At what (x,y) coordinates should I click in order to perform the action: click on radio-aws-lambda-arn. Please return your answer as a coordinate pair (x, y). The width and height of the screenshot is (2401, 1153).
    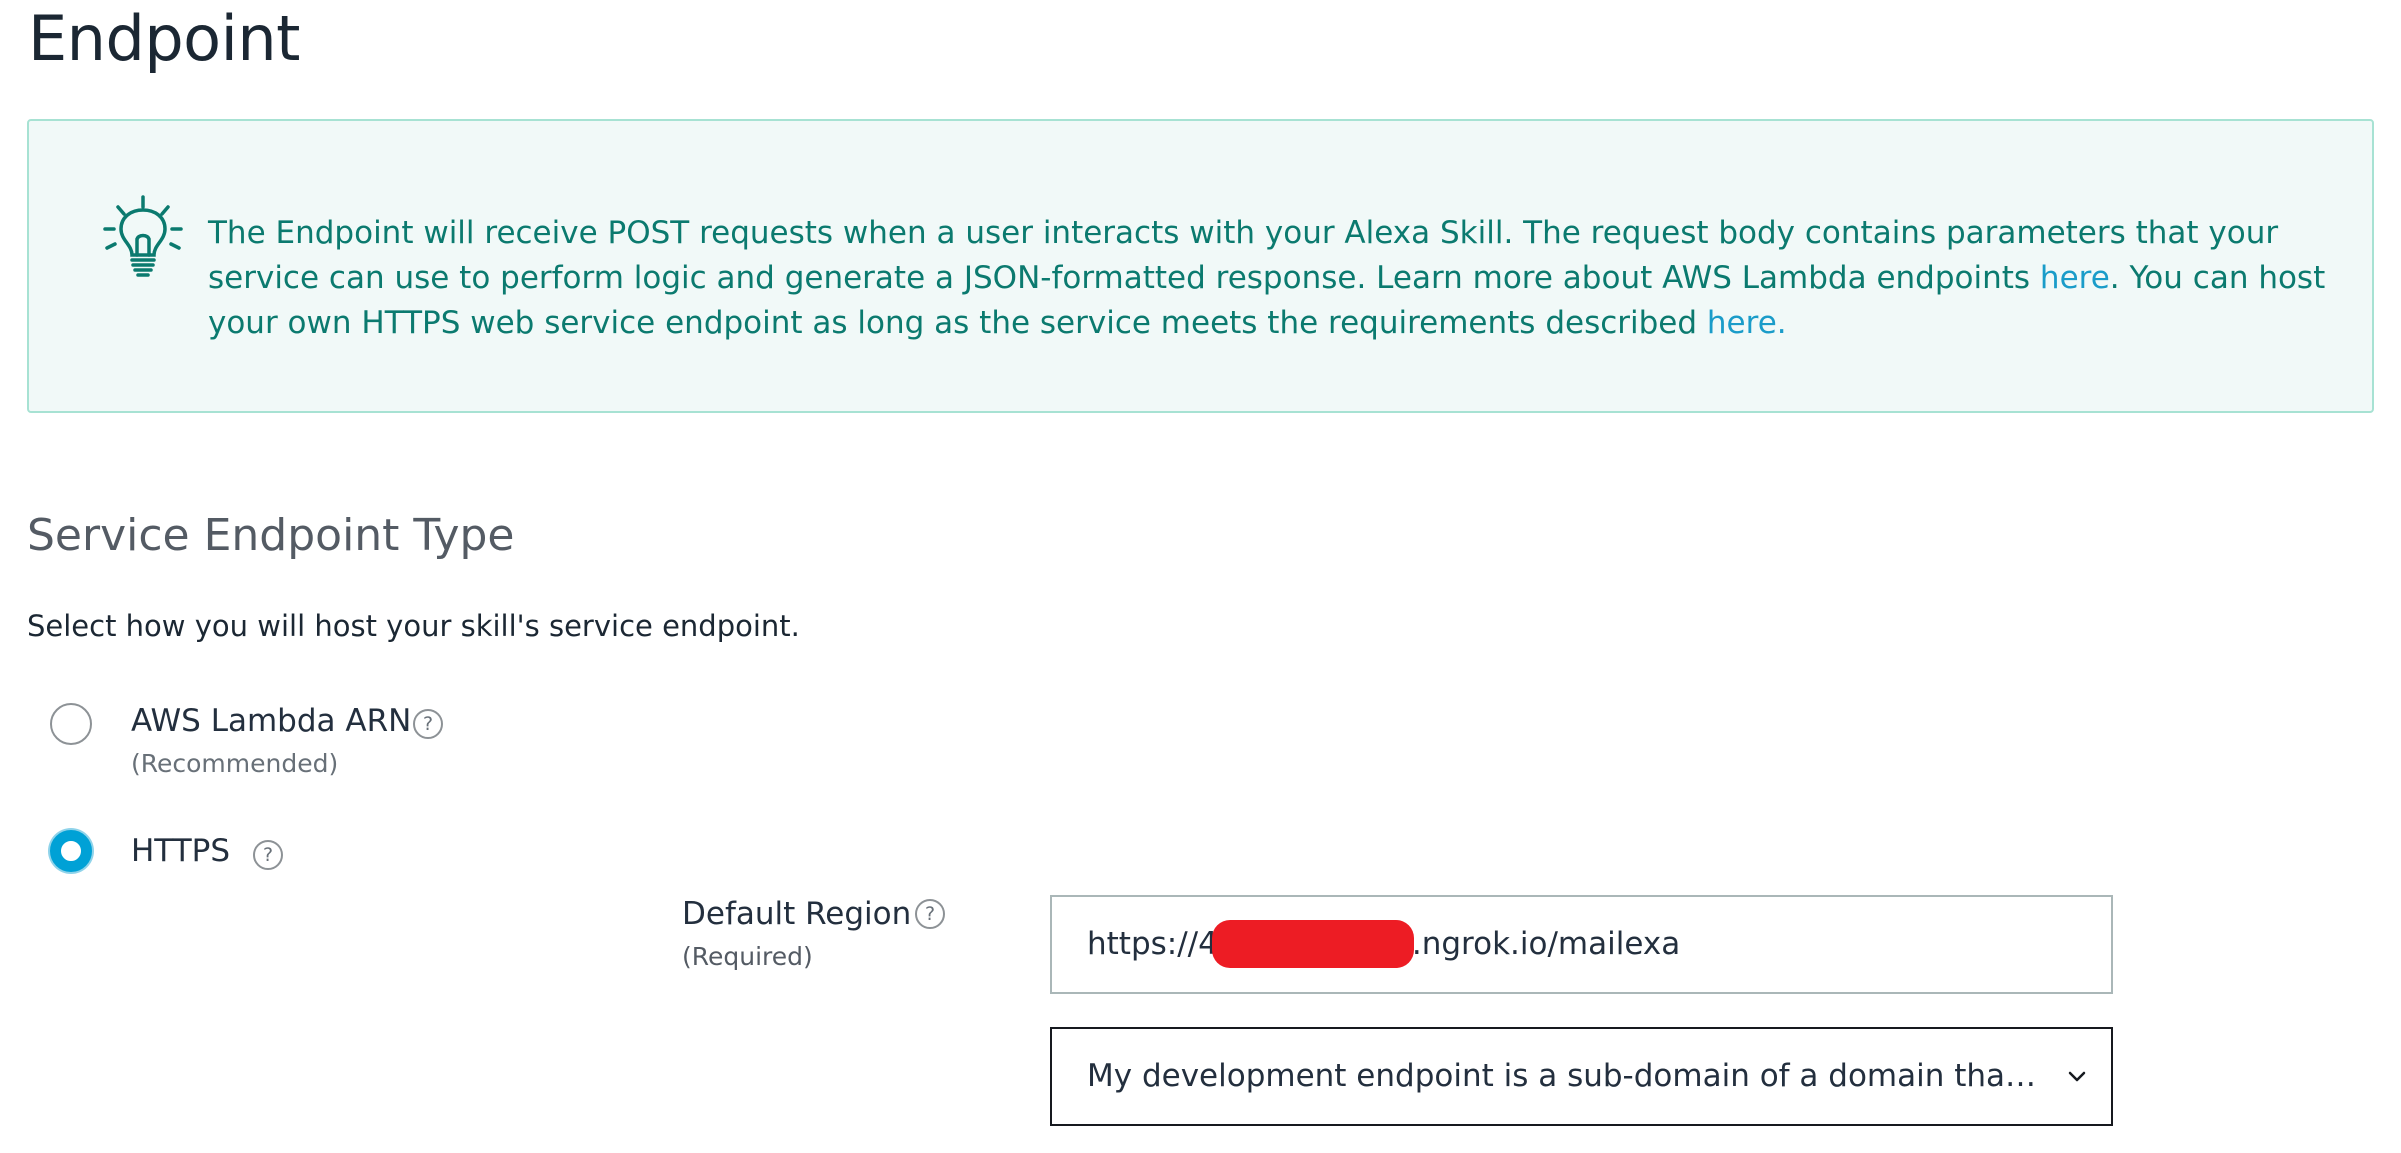
    Looking at the image, I should click on (71, 724).